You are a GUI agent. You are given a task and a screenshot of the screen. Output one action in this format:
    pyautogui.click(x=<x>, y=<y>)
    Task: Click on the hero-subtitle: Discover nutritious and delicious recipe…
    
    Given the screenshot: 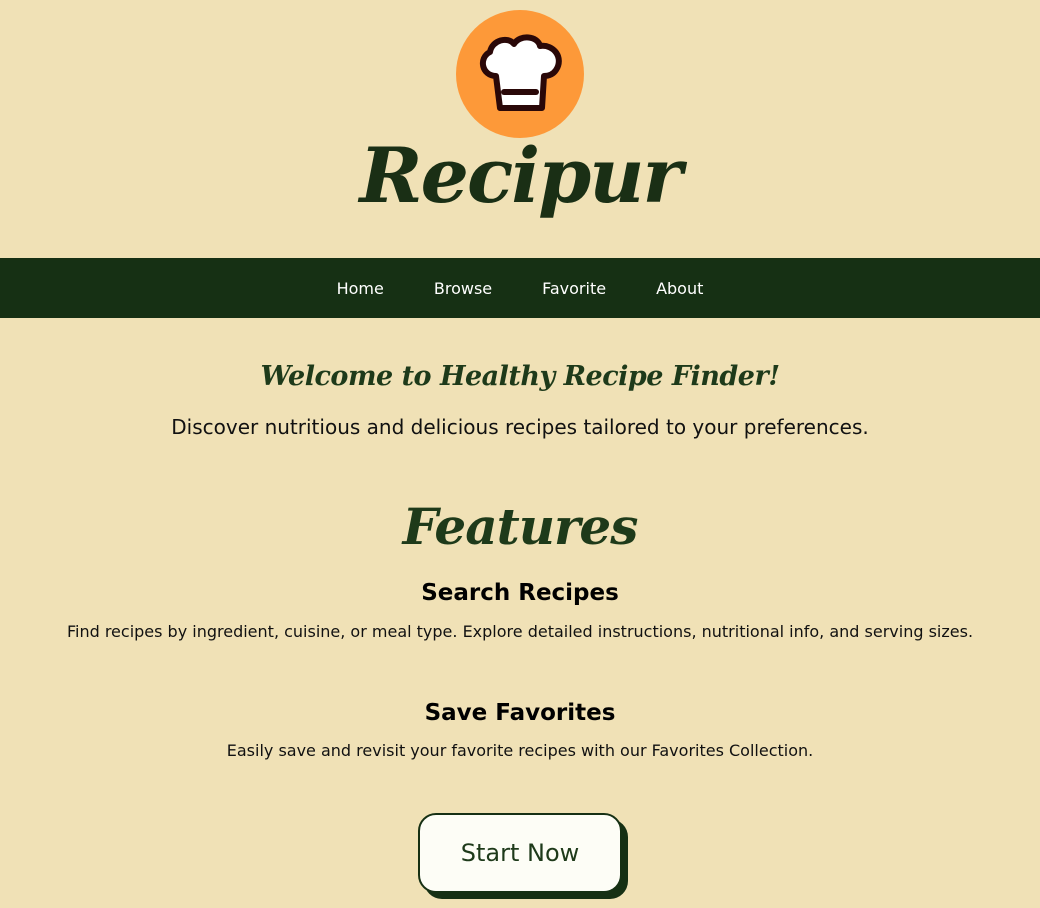 What is the action you would take?
    pyautogui.click(x=520, y=427)
    